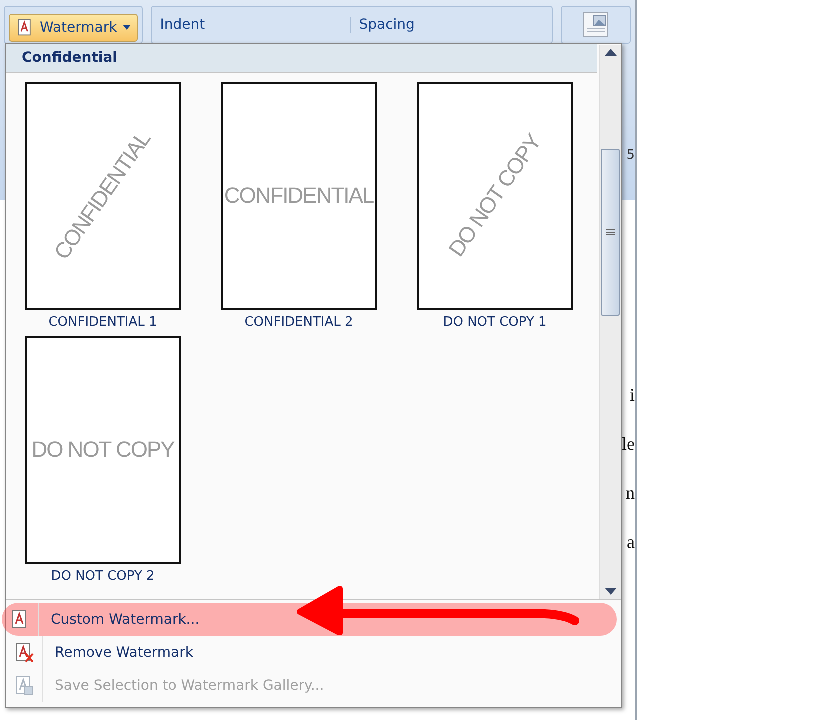 Image resolution: width=829 pixels, height=720 pixels. What do you see at coordinates (301, 58) in the screenshot?
I see `section-title: Confidential` at bounding box center [301, 58].